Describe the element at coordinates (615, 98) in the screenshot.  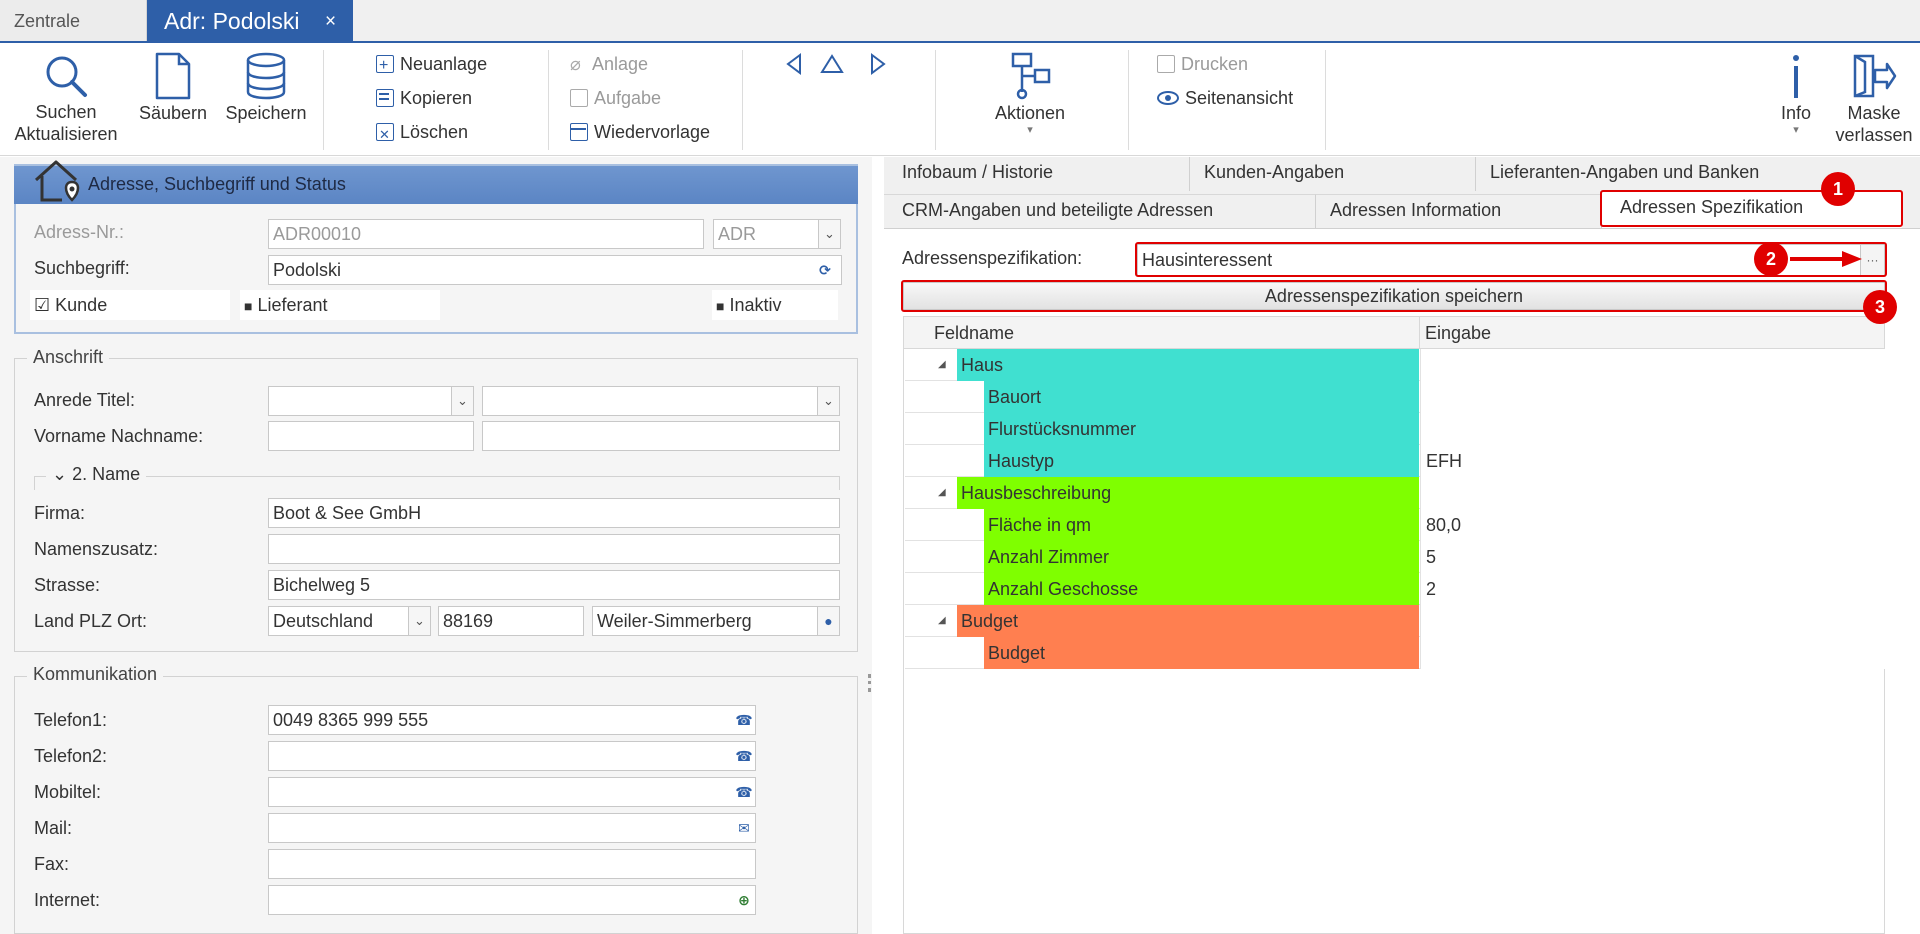
I see `task-button: Aufgabe` at that location.